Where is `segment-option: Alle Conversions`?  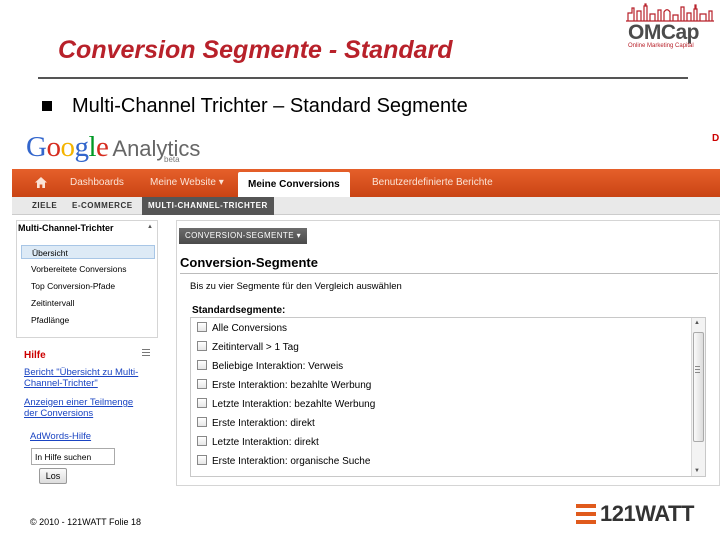
segment-option: Alle Conversions is located at coordinates (242, 329).